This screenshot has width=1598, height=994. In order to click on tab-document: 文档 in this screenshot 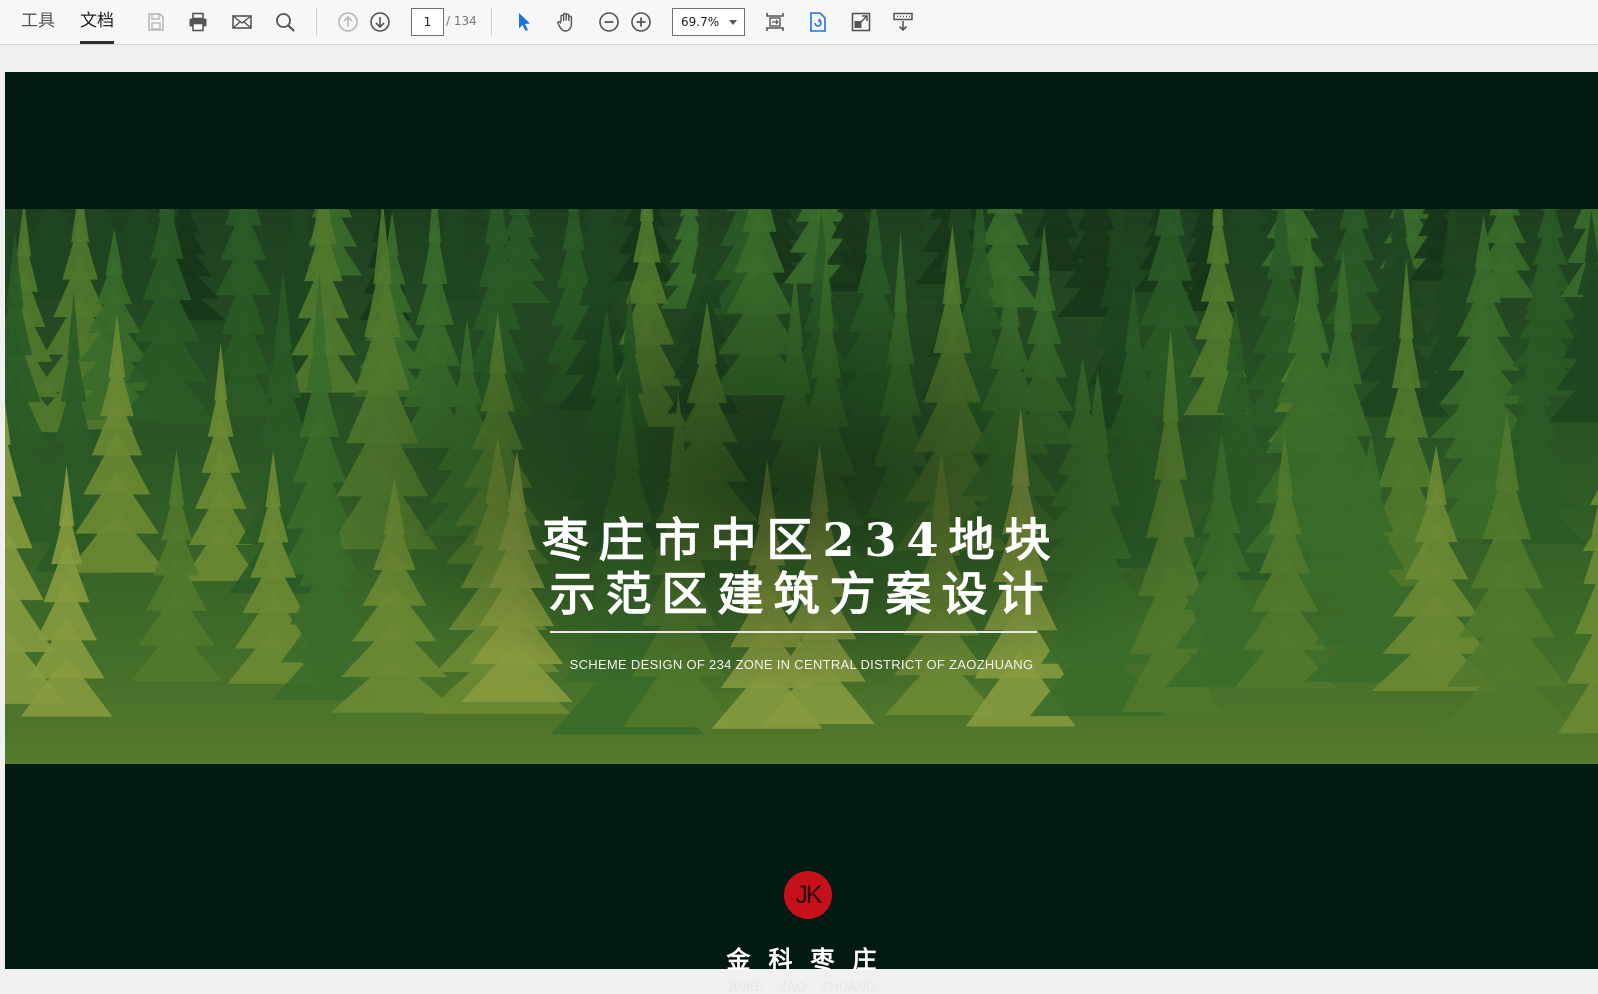, I will do `click(97, 21)`.